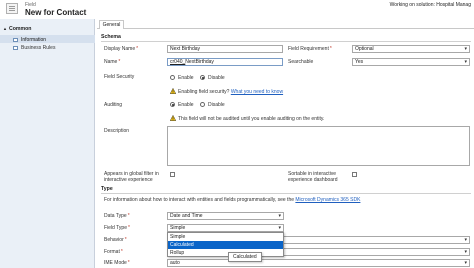 Image resolution: width=474 pixels, height=268 pixels. I want to click on auditing-disable-radio, so click(202, 104).